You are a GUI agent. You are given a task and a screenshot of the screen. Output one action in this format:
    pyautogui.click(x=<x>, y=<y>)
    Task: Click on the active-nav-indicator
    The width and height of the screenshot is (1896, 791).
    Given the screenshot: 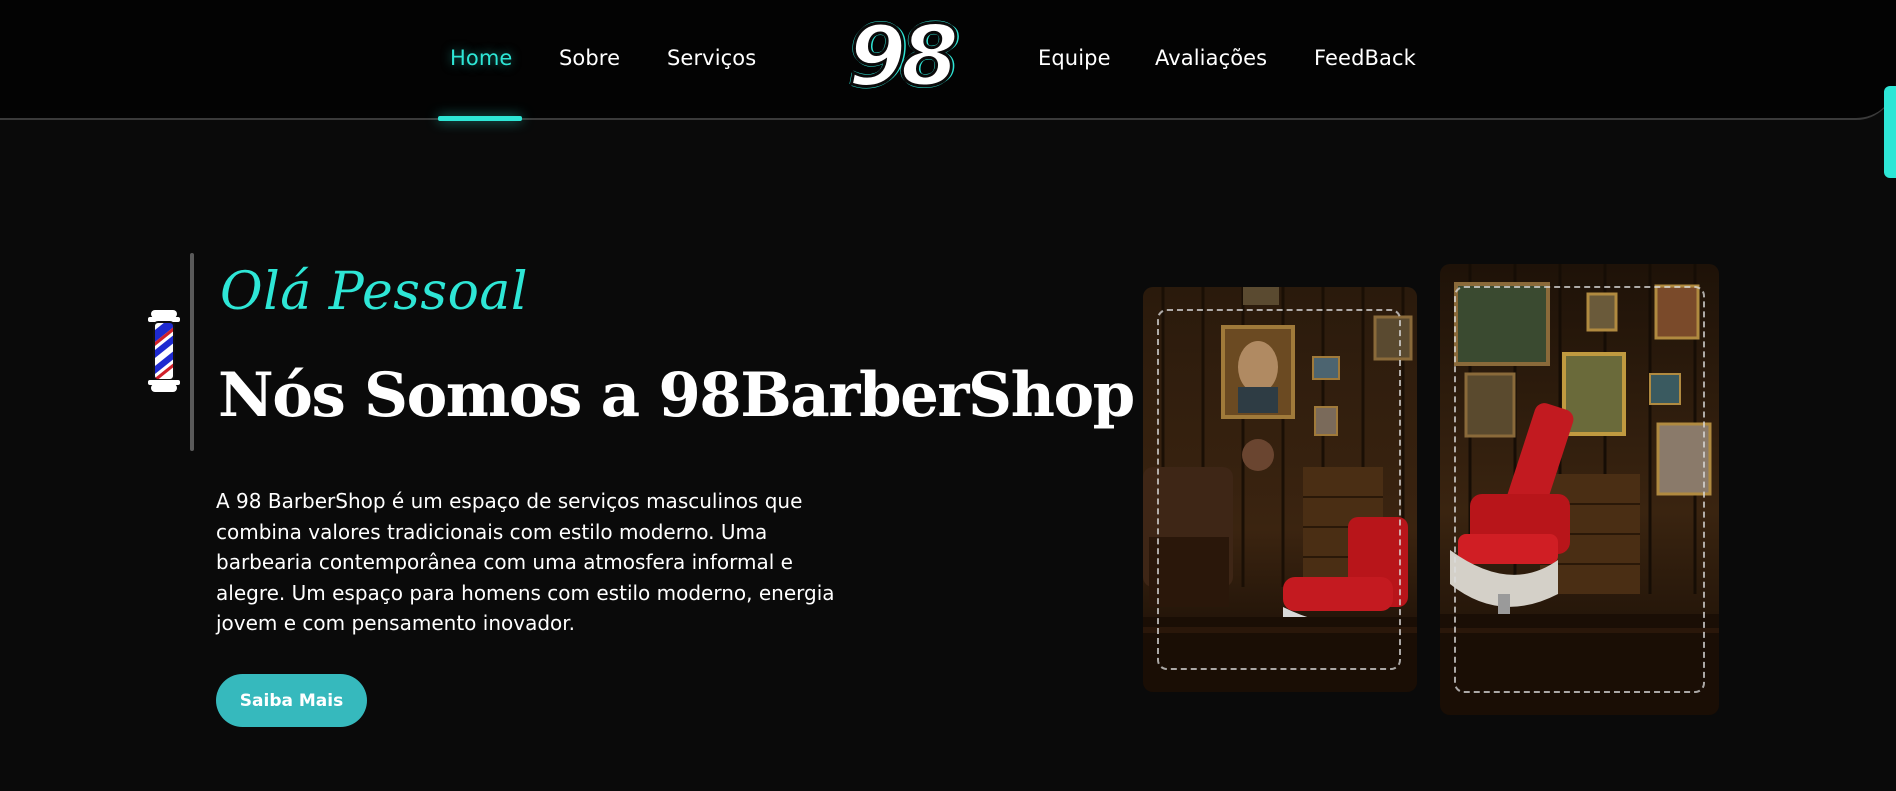 What is the action you would take?
    pyautogui.click(x=480, y=118)
    